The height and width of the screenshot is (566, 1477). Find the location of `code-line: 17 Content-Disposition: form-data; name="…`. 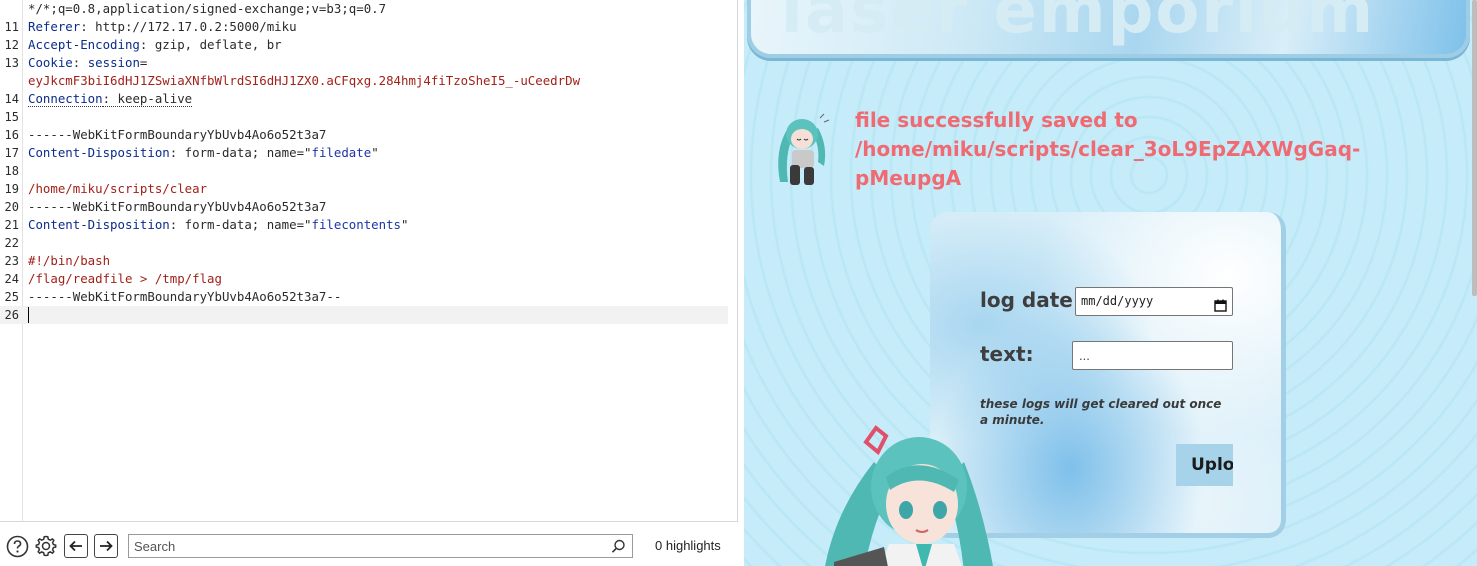

code-line: 17 Content-Disposition: form-data; name="… is located at coordinates (364, 153).